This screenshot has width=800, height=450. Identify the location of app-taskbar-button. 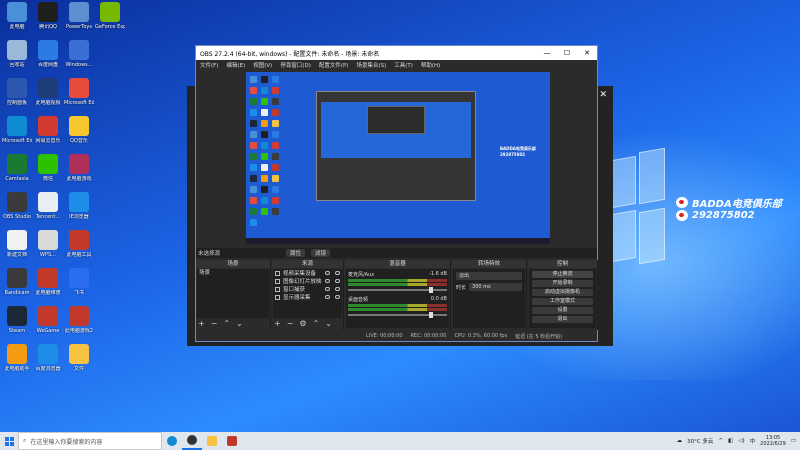
(232, 441).